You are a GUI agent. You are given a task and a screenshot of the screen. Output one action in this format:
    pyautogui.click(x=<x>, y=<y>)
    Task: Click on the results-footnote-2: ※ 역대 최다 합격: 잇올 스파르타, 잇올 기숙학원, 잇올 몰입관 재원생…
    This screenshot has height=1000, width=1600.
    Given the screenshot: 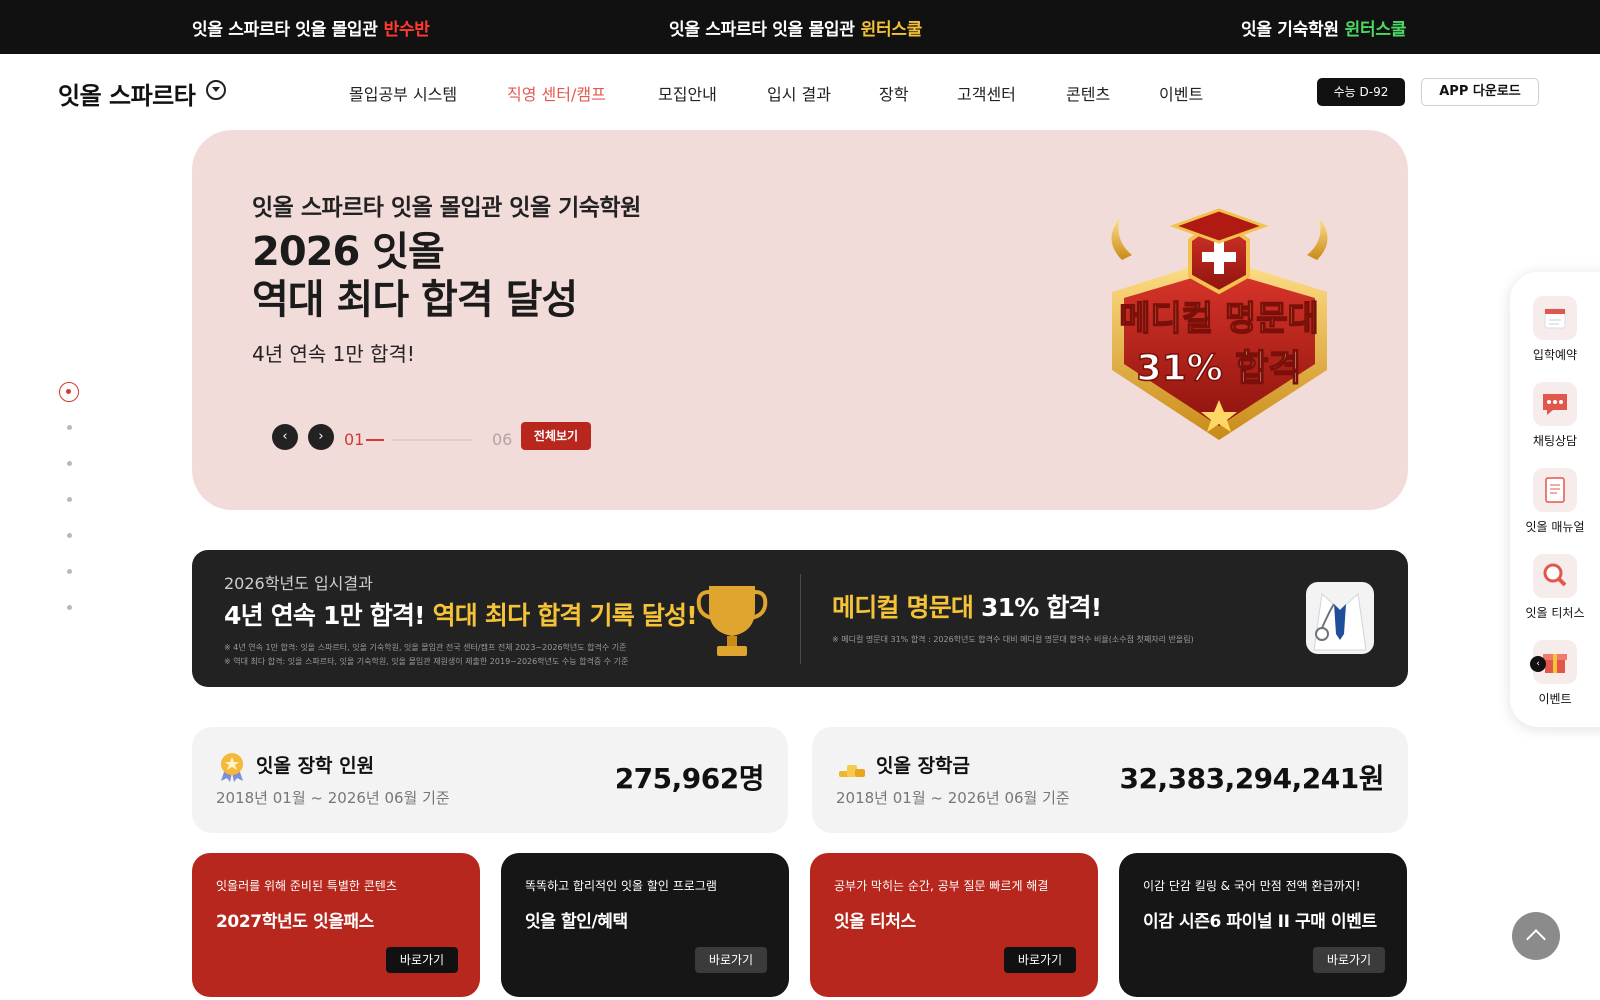 What is the action you would take?
    pyautogui.click(x=426, y=661)
    